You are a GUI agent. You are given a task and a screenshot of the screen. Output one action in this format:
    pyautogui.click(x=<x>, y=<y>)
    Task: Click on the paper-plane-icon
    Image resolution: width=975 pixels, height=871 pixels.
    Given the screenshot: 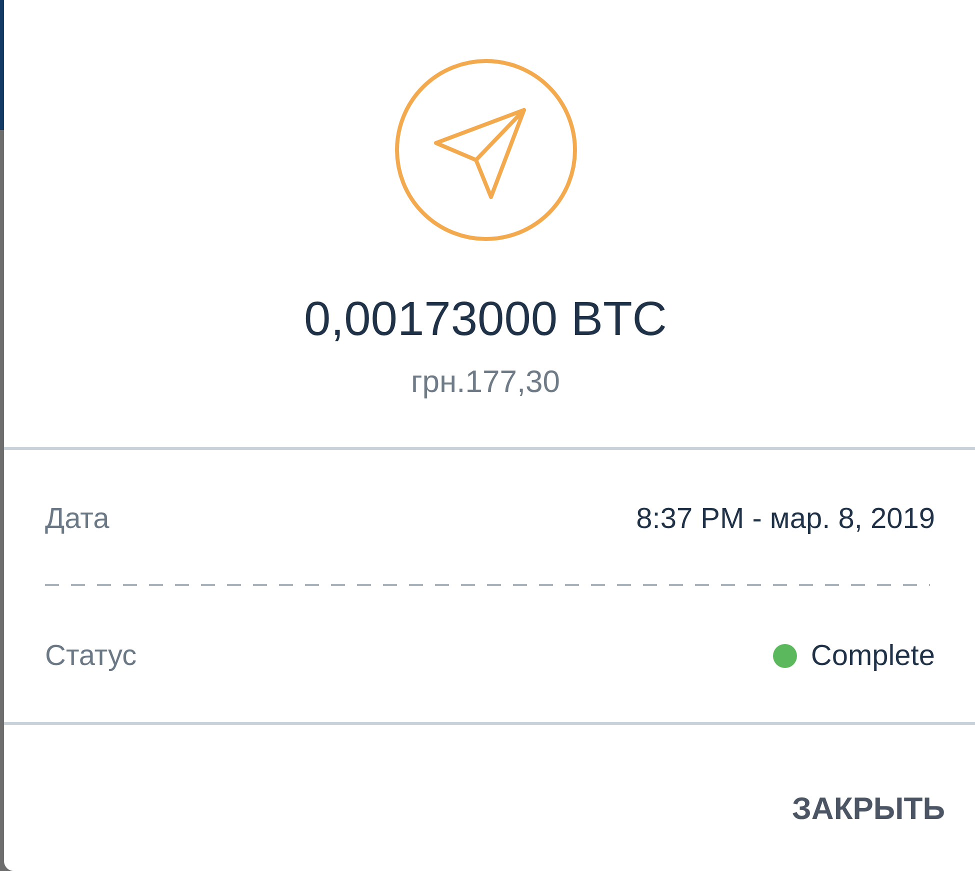 What is the action you would take?
    pyautogui.click(x=486, y=150)
    